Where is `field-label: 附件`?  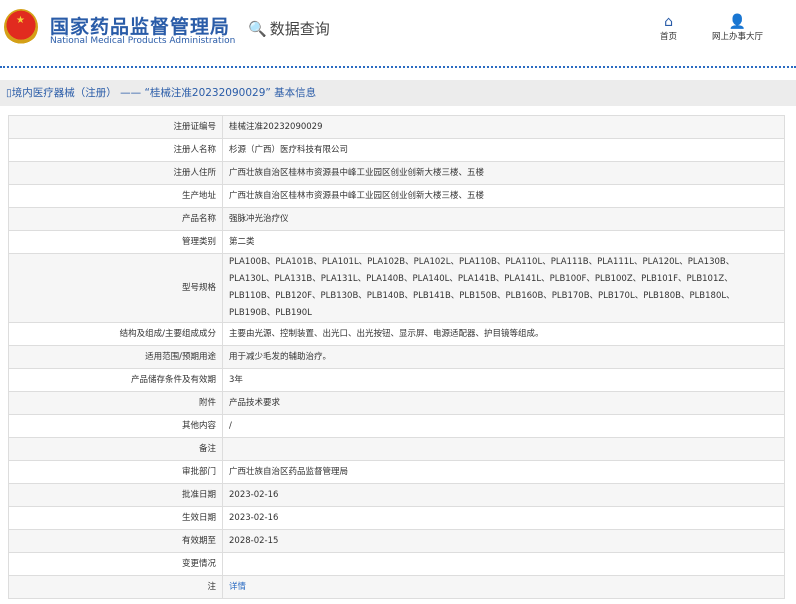
field-label: 附件 is located at coordinates (115, 403).